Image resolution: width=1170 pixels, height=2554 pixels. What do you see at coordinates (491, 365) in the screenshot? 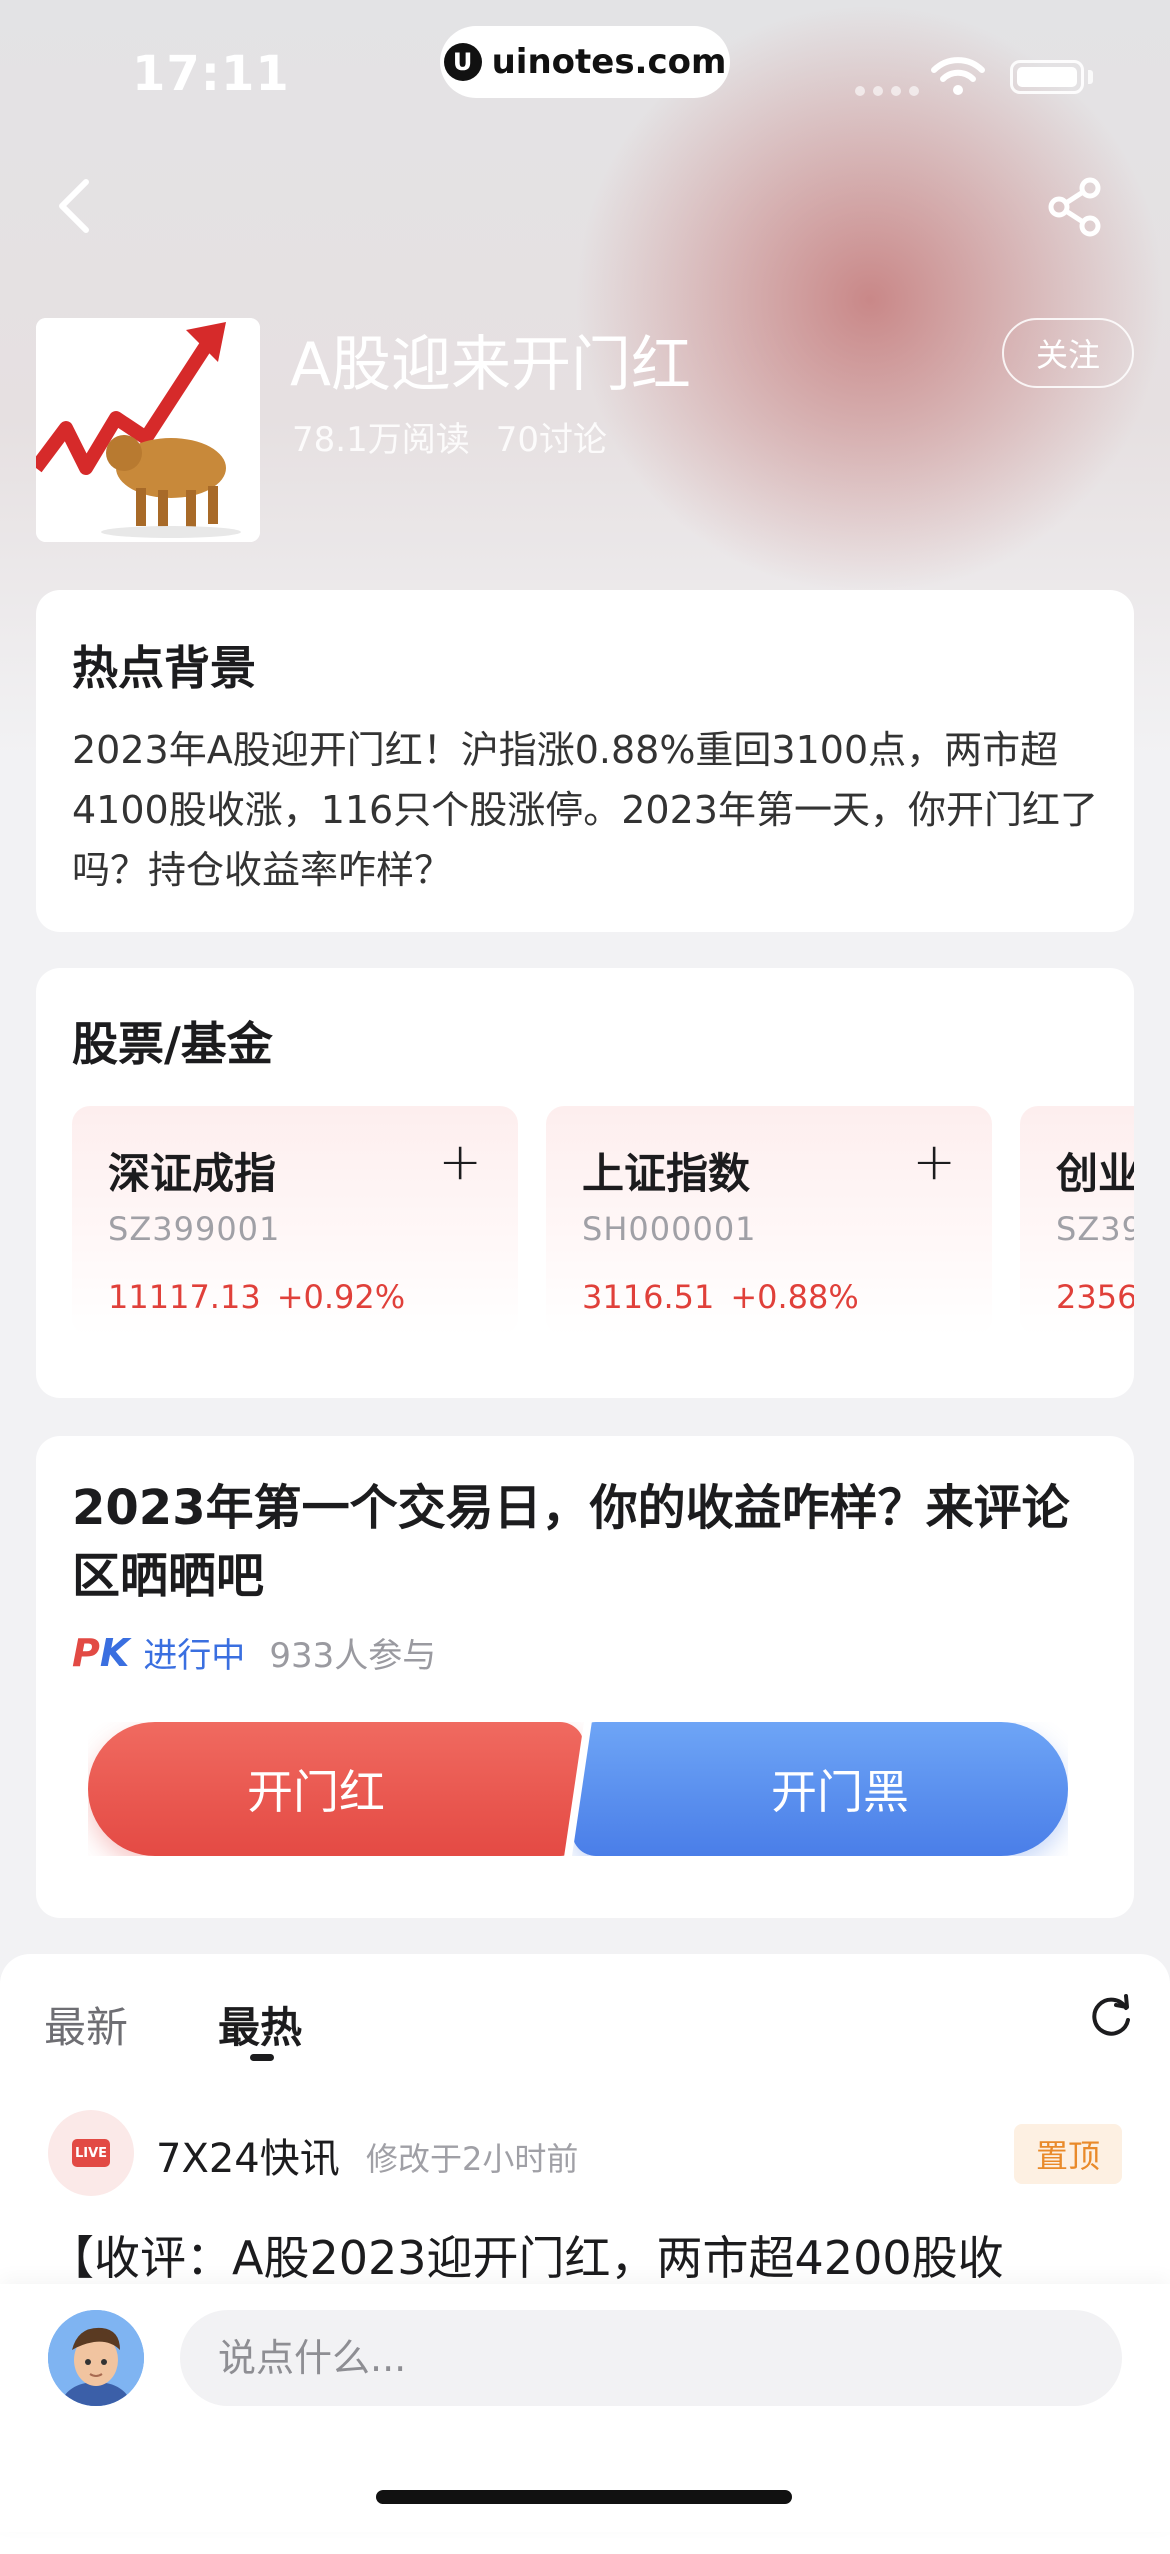
I see `topic-title: A股迎来开门红` at bounding box center [491, 365].